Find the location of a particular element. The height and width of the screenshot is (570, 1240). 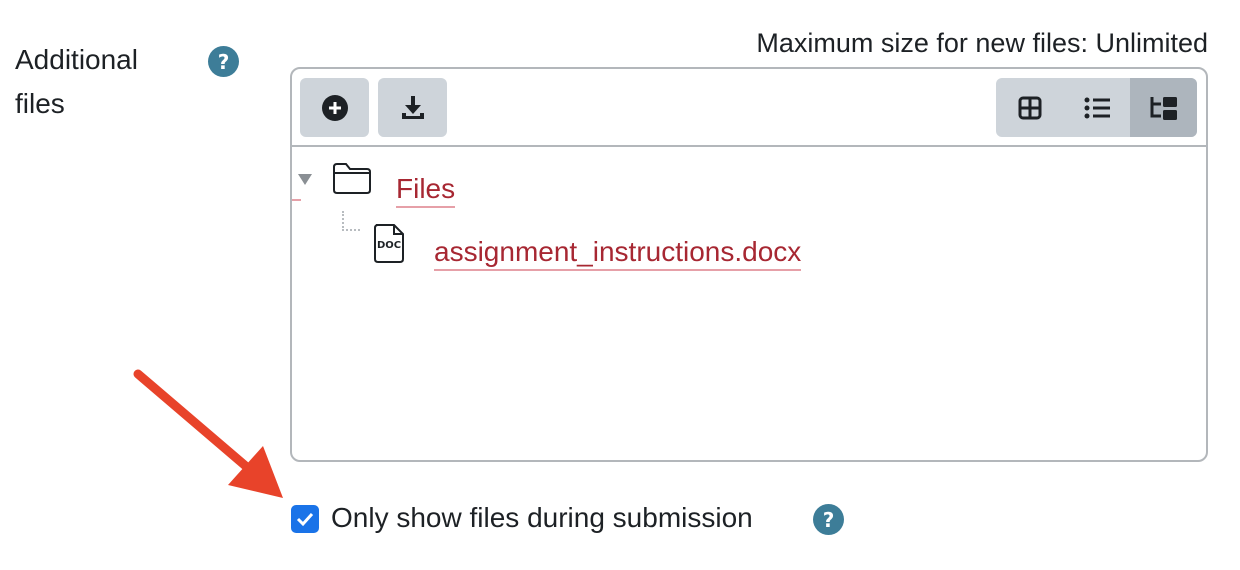

grid-view-button is located at coordinates (1029, 107).